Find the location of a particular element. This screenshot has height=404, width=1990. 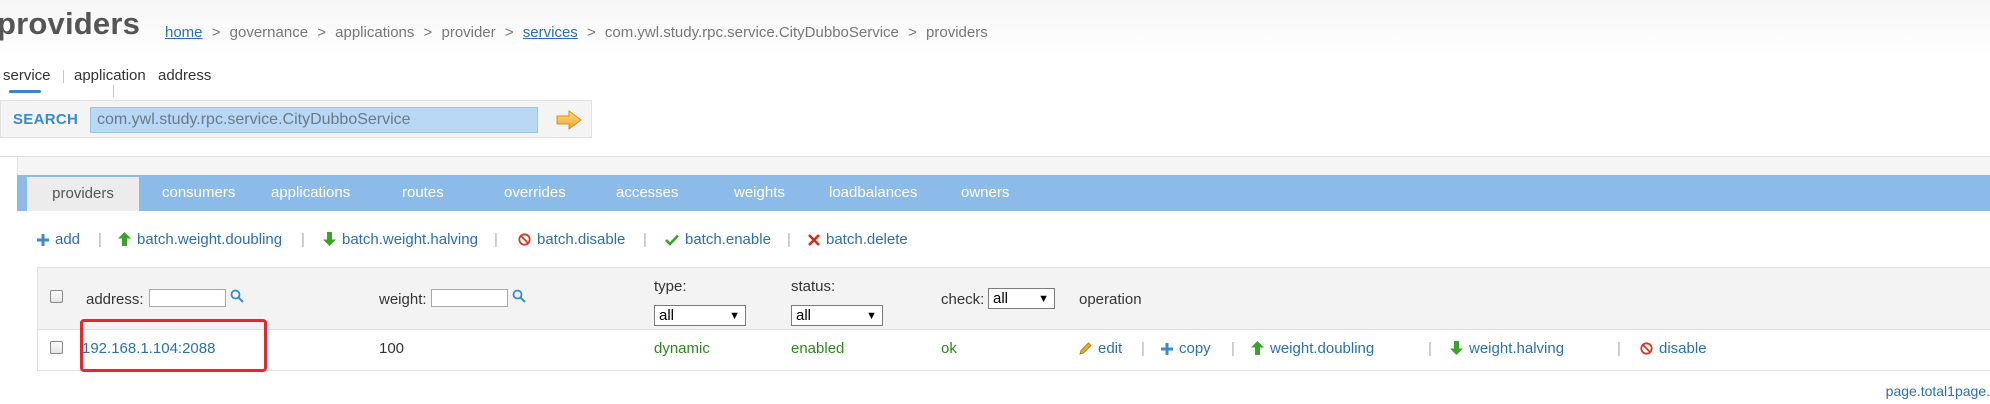

breadcrumb-provider: provider is located at coordinates (468, 32).